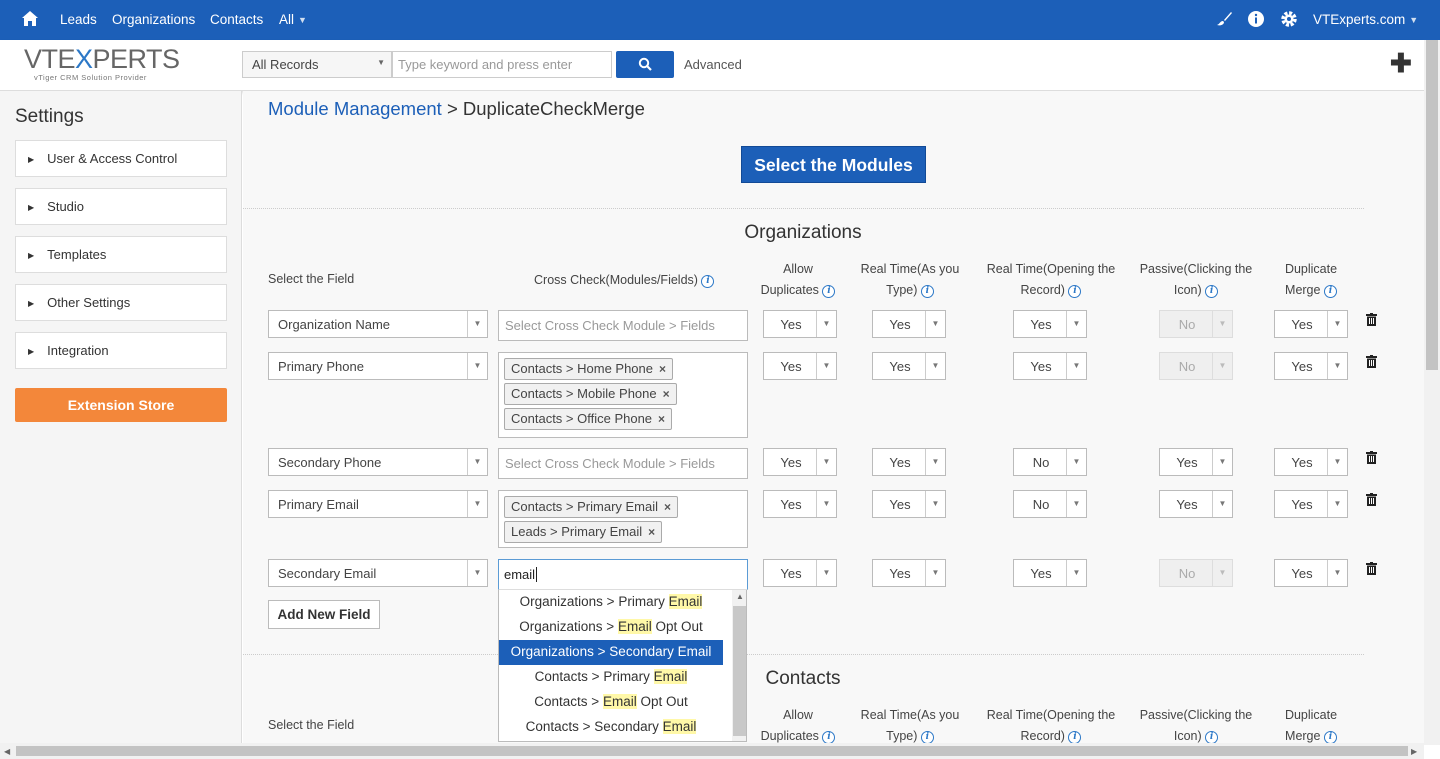  Describe the element at coordinates (121, 206) in the screenshot. I see `sidebar-item-studio: ▶Studio` at that location.